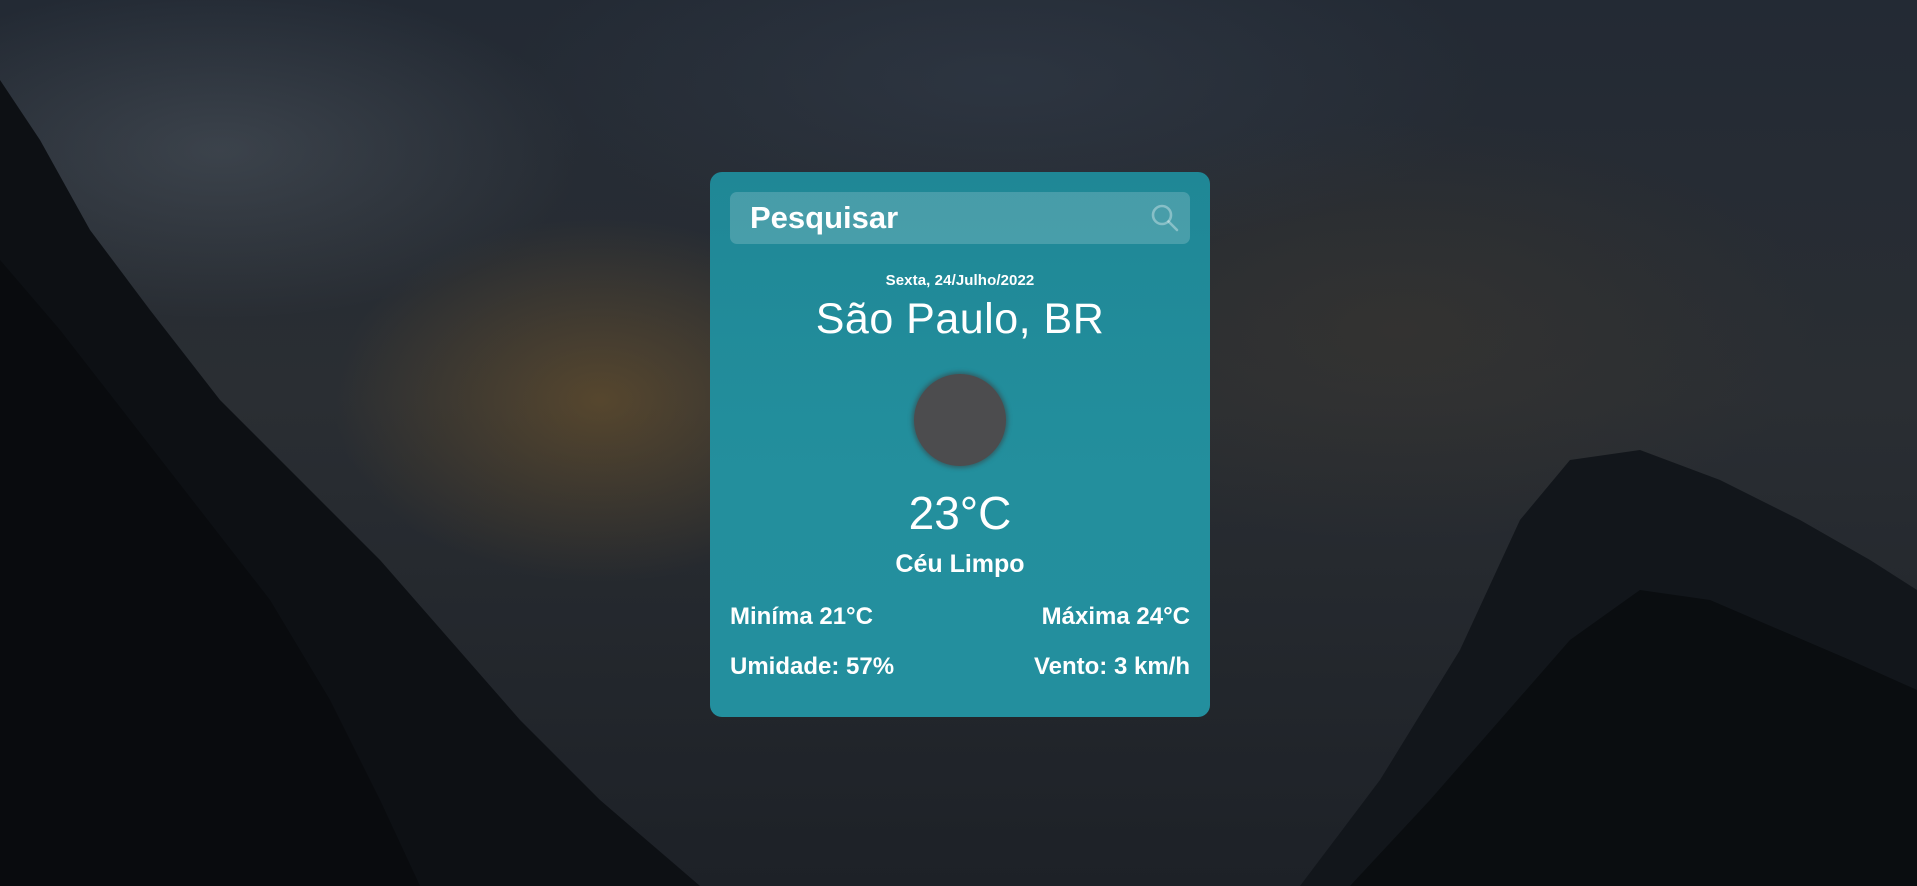 Image resolution: width=1917 pixels, height=886 pixels. Describe the element at coordinates (960, 667) in the screenshot. I see `details-row: Umidade: 57% Vento: 3 km/h` at that location.